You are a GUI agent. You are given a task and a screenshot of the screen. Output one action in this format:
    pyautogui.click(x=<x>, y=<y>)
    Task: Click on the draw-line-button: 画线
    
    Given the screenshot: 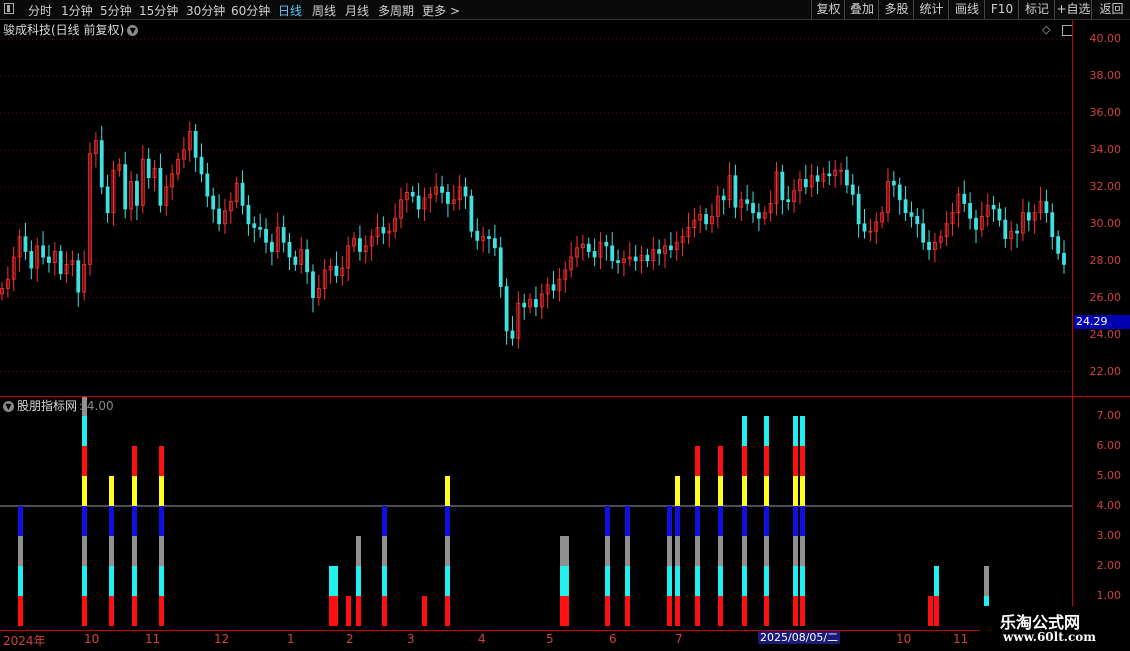 What is the action you would take?
    pyautogui.click(x=966, y=9)
    